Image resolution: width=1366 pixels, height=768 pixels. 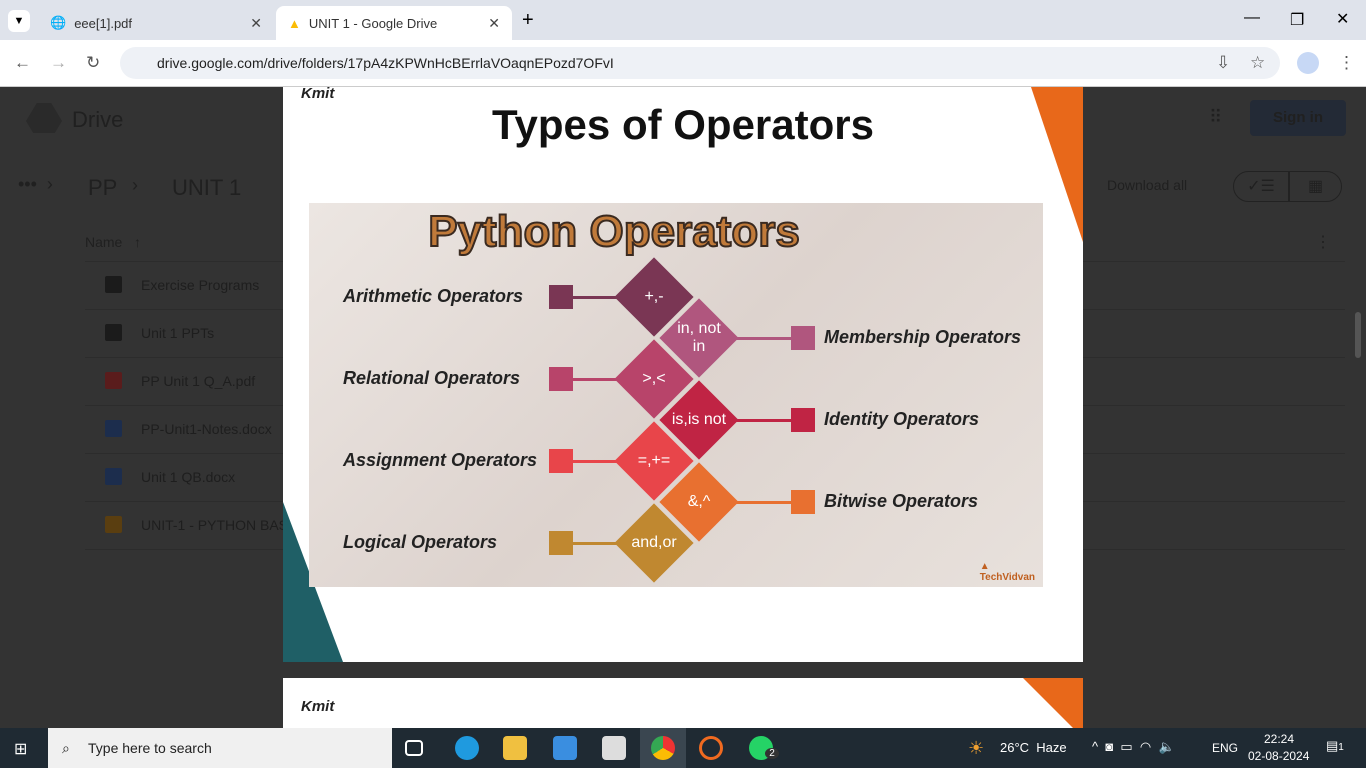 What do you see at coordinates (711, 748) in the screenshot?
I see `app-icon` at bounding box center [711, 748].